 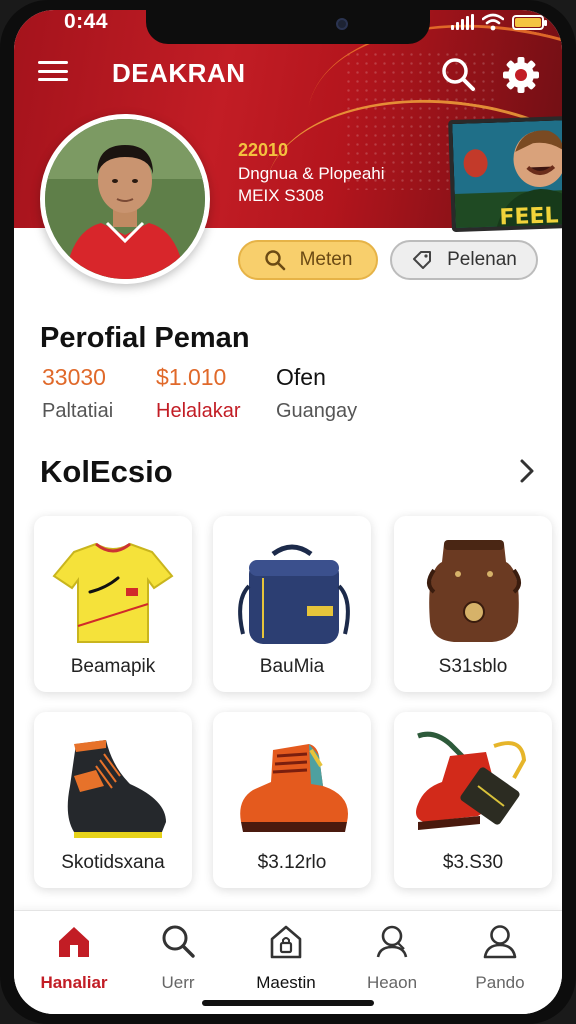 What do you see at coordinates (392, 961) in the screenshot?
I see `tab-community: Heaon` at bounding box center [392, 961].